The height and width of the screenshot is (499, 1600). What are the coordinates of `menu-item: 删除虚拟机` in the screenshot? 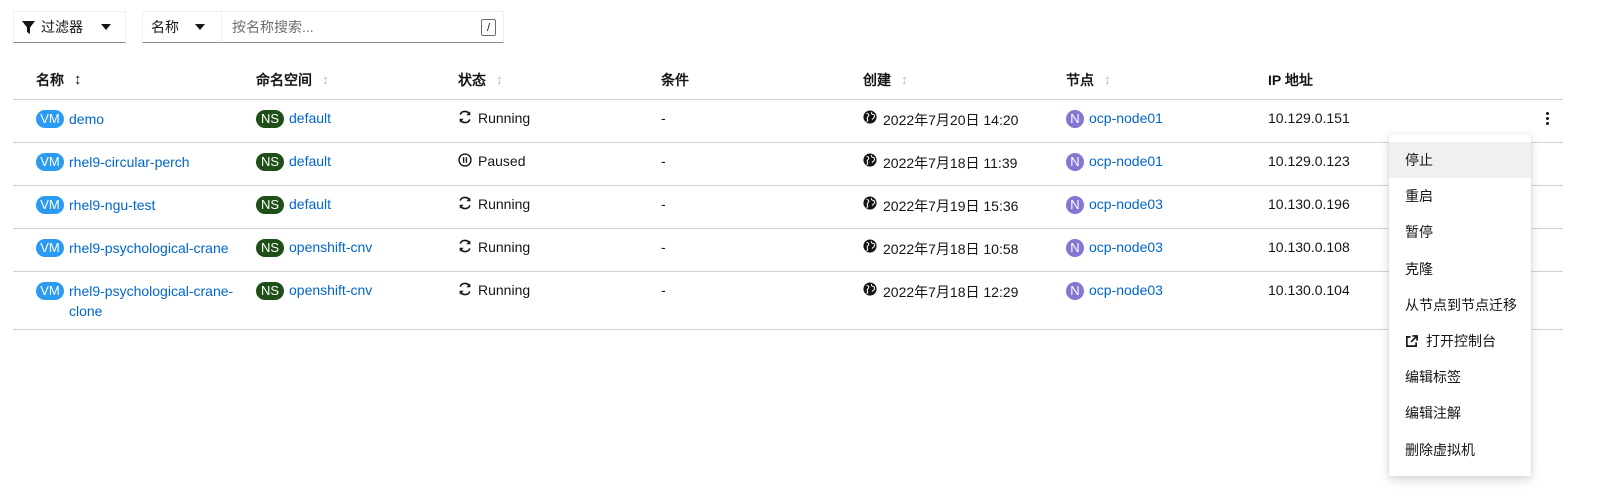 It's located at (1460, 450).